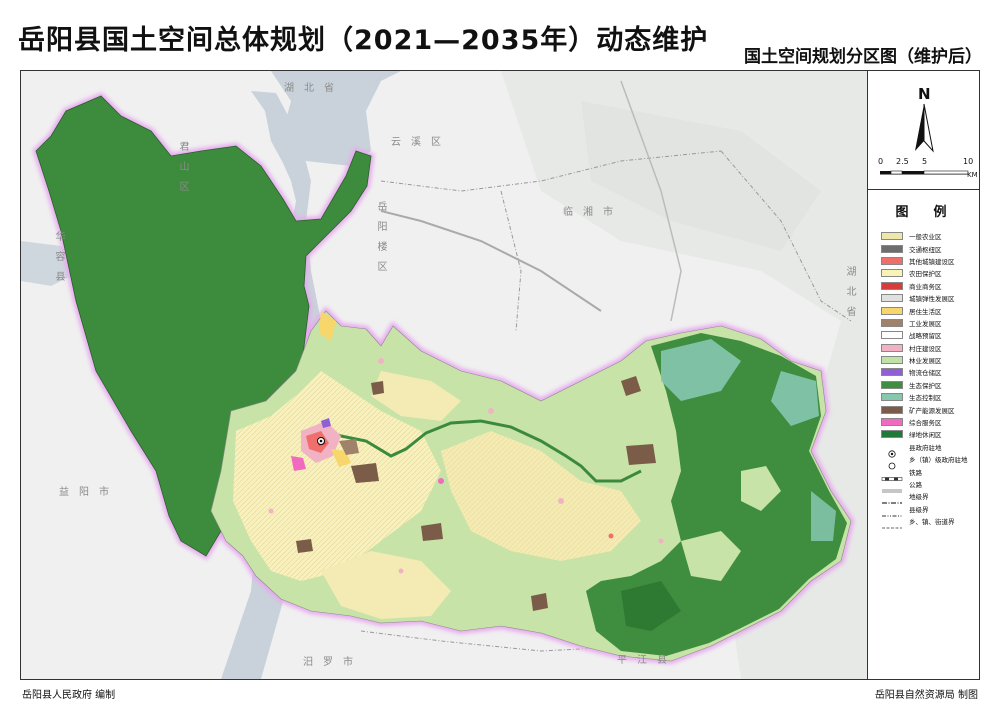 This screenshot has width=1000, height=707. I want to click on north-arrow-icon, so click(924, 139).